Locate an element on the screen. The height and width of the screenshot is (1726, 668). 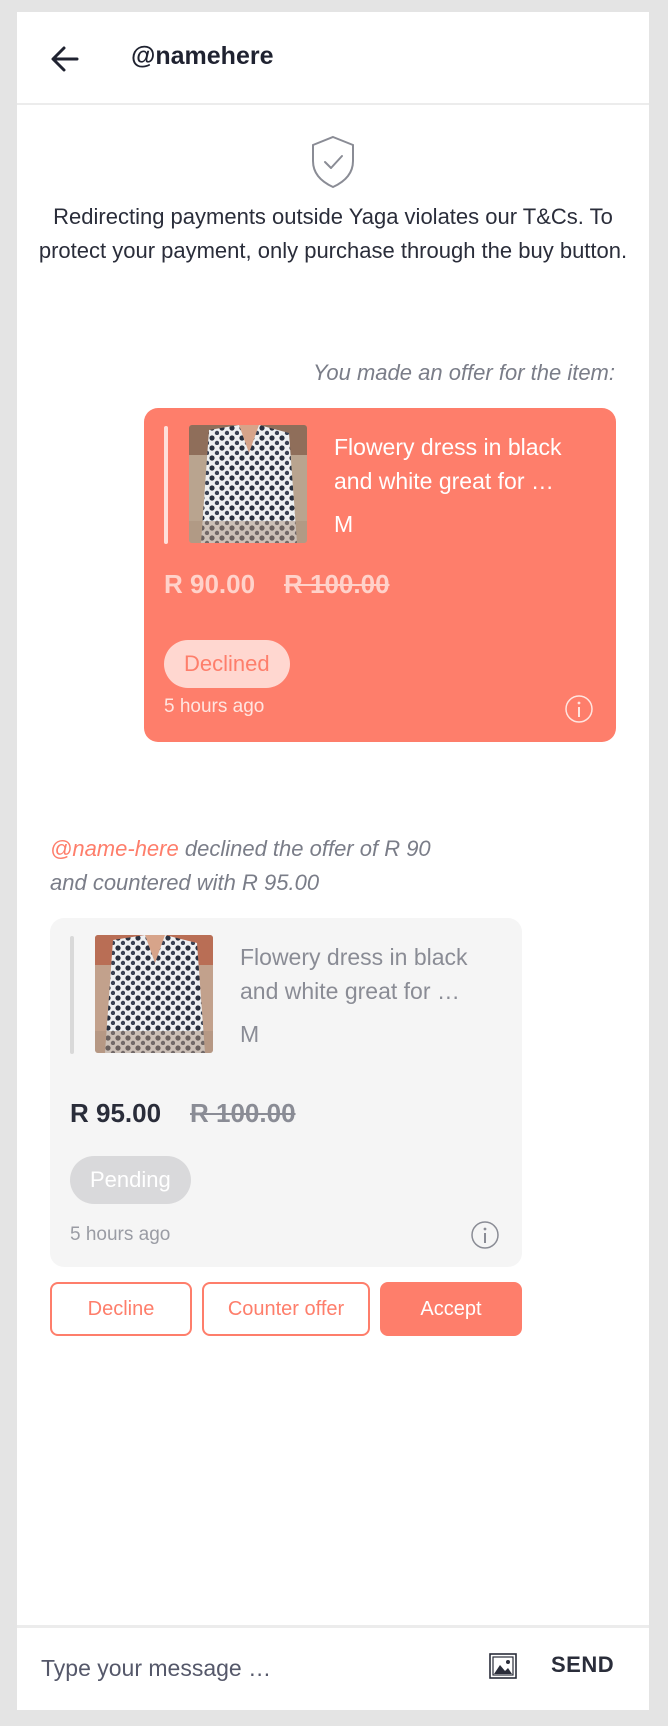
status-badge: Declined is located at coordinates (227, 664).